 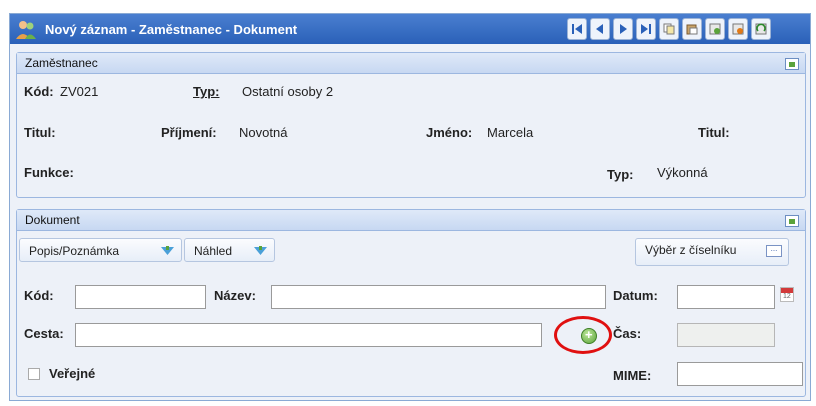 What do you see at coordinates (632, 375) in the screenshot?
I see `mime-label: MIME:` at bounding box center [632, 375].